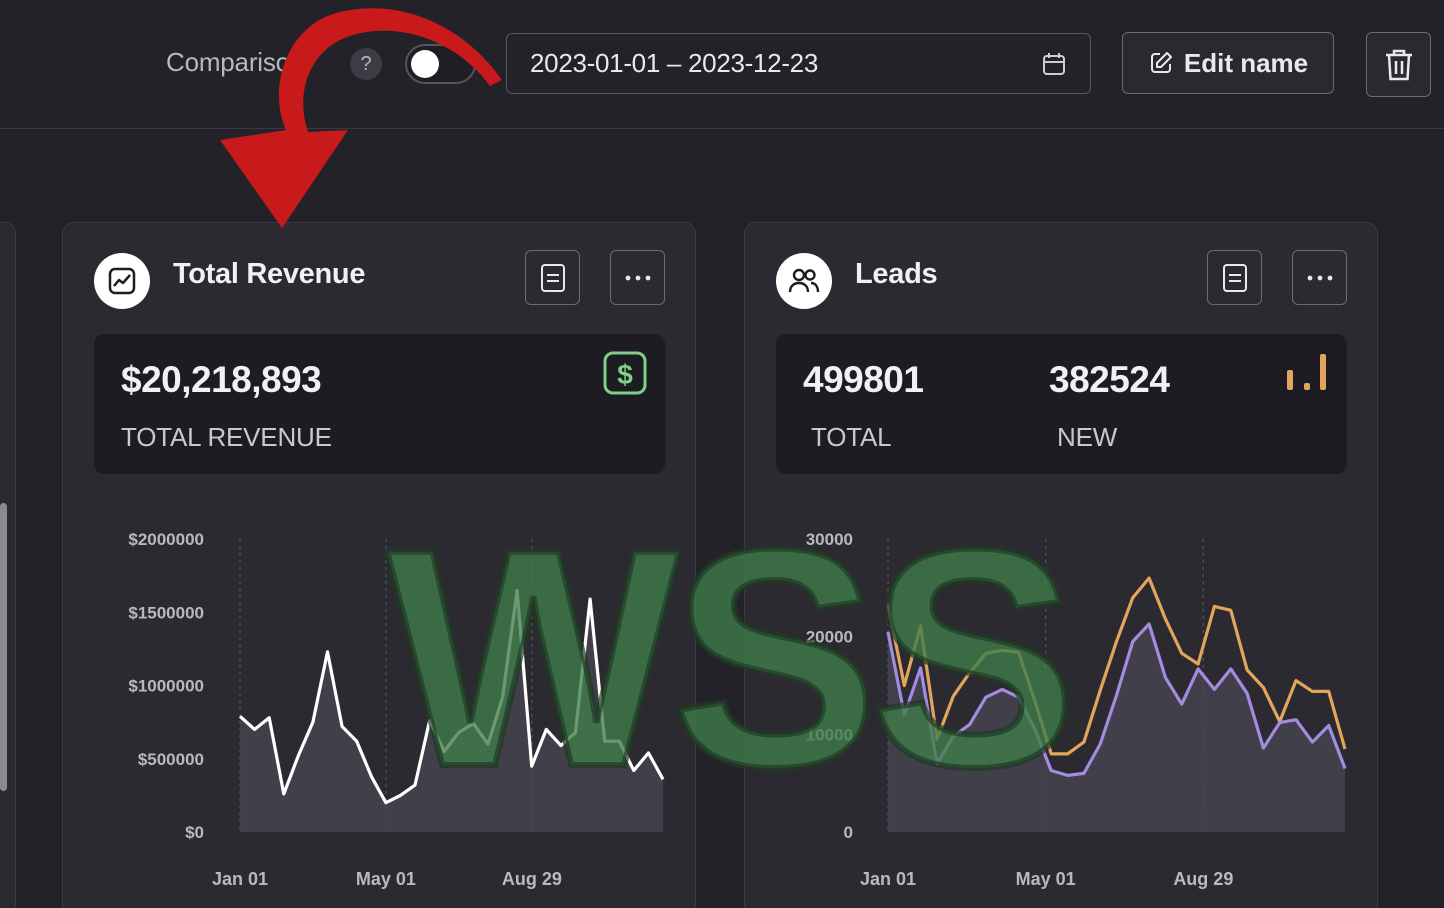 Image resolution: width=1444 pixels, height=908 pixels. I want to click on leads-total-value: 499801, so click(863, 379).